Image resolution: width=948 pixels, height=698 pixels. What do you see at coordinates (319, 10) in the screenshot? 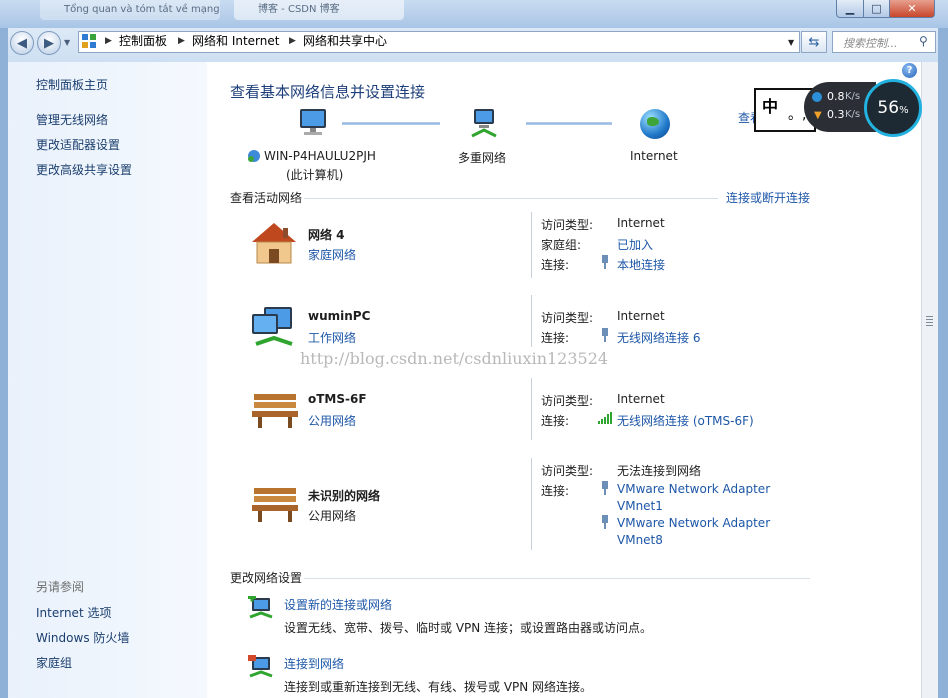
I see `background-tab: 博客 - CSDN 博客` at bounding box center [319, 10].